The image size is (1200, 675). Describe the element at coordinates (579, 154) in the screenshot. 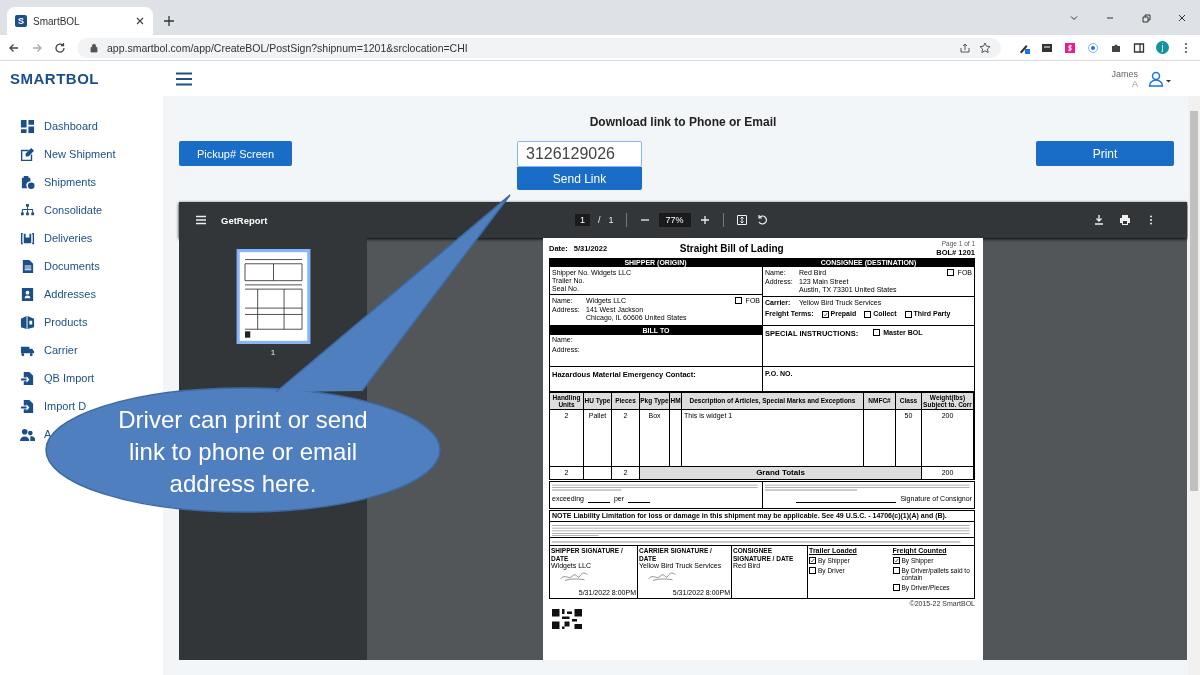

I see `phone-input: 3126129026` at that location.